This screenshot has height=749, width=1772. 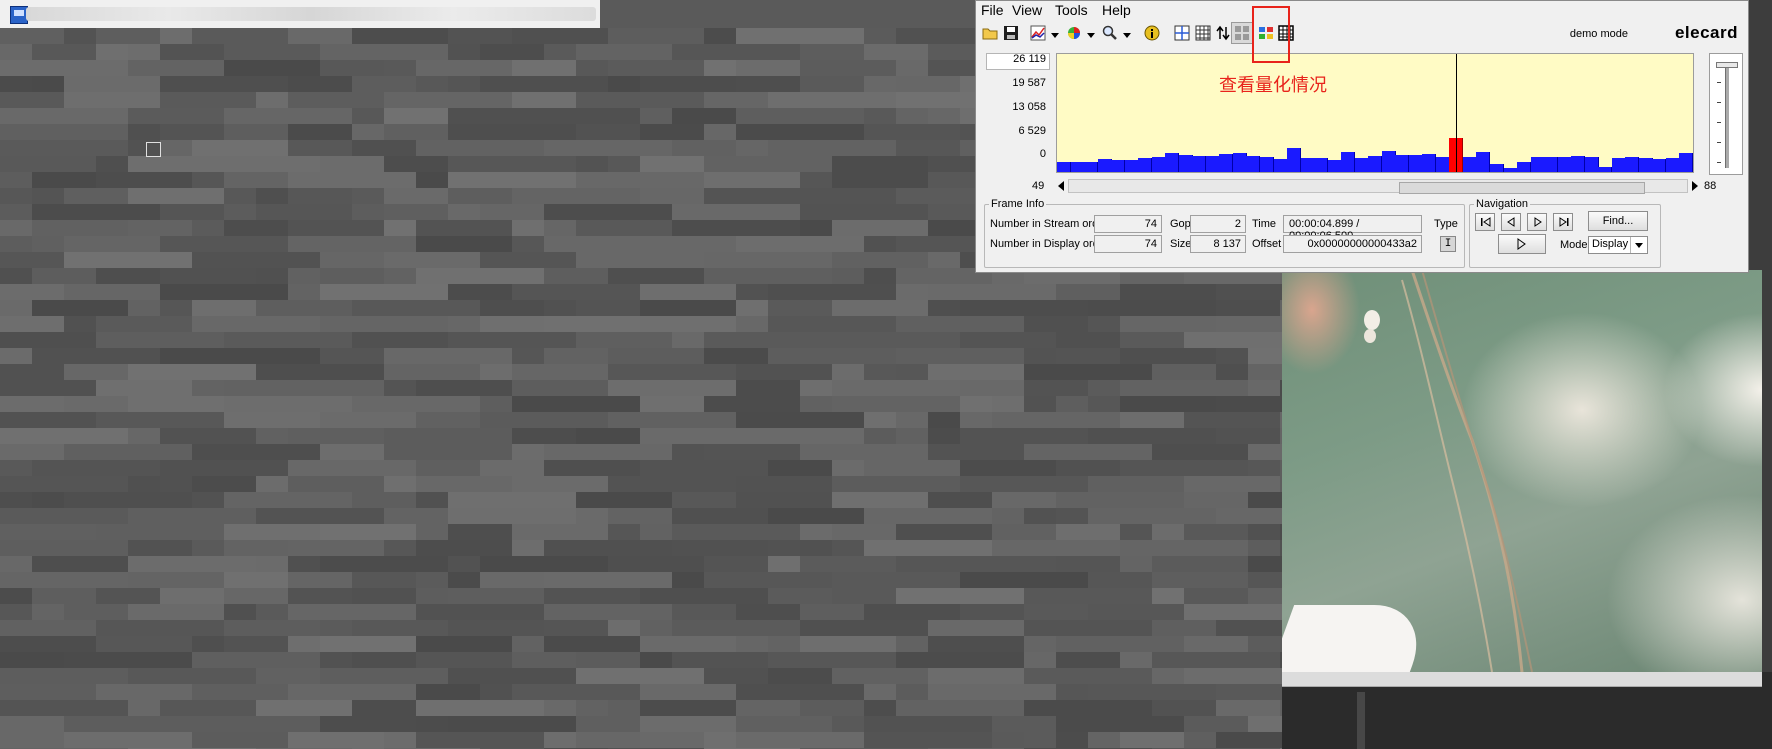 What do you see at coordinates (1485, 222) in the screenshot?
I see `first-frame-icon` at bounding box center [1485, 222].